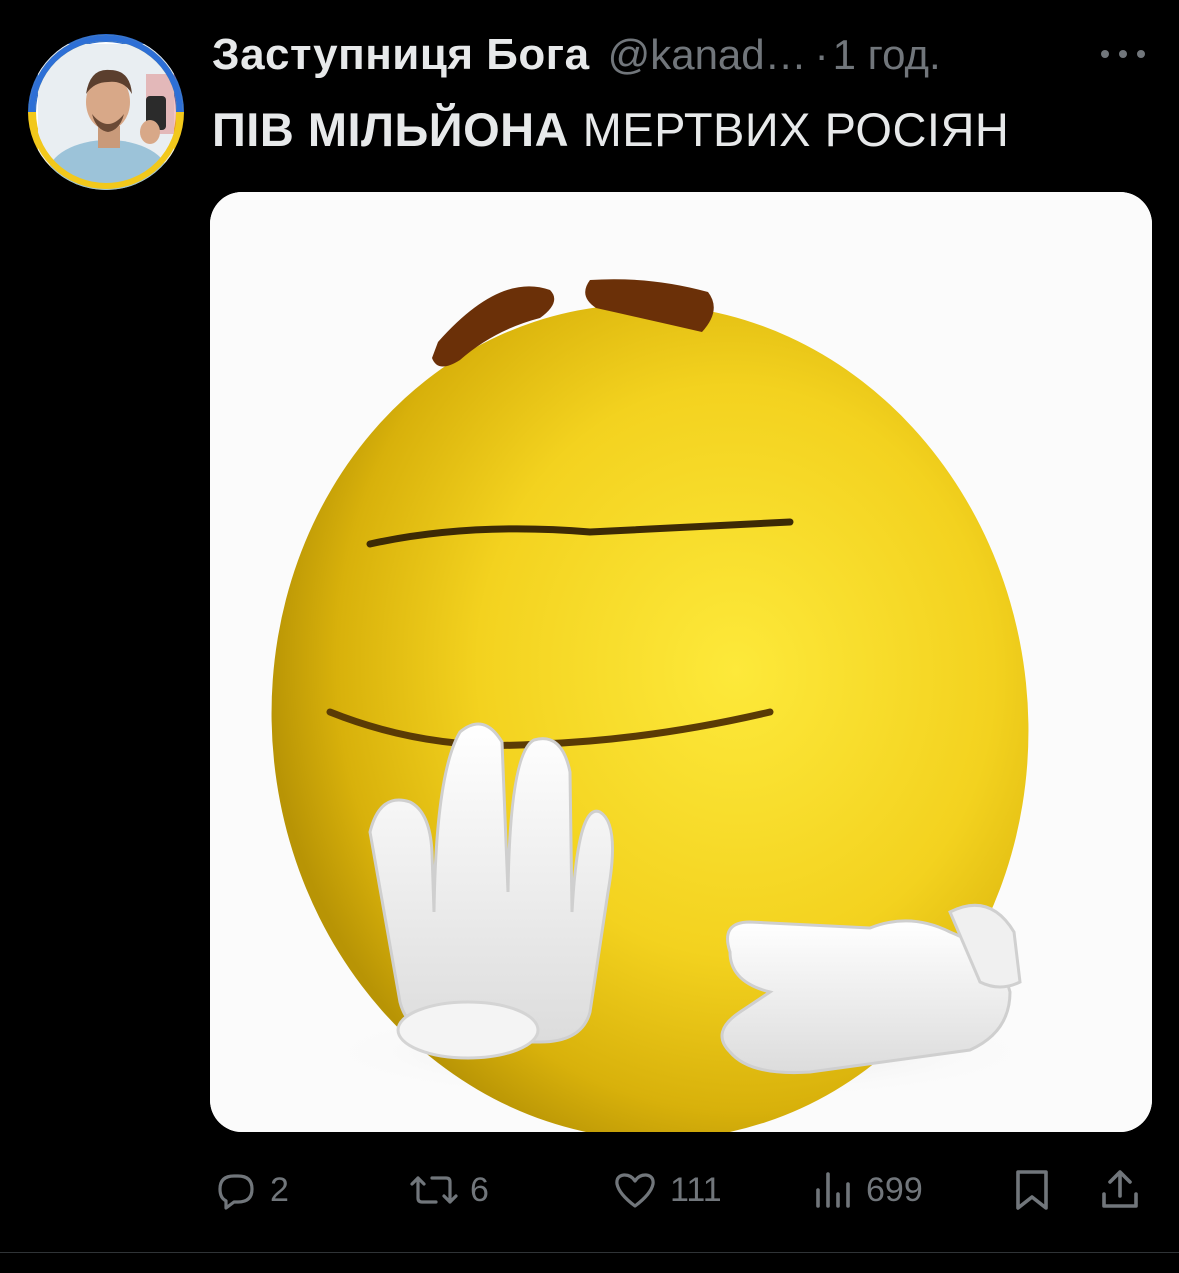 This screenshot has height=1273, width=1179. Describe the element at coordinates (696, 1189) in the screenshot. I see `like-count: 111` at that location.